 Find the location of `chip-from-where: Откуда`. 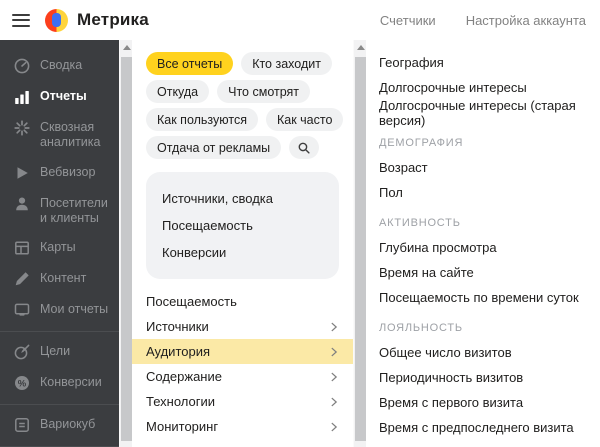

chip-from-where: Откуда is located at coordinates (178, 91).